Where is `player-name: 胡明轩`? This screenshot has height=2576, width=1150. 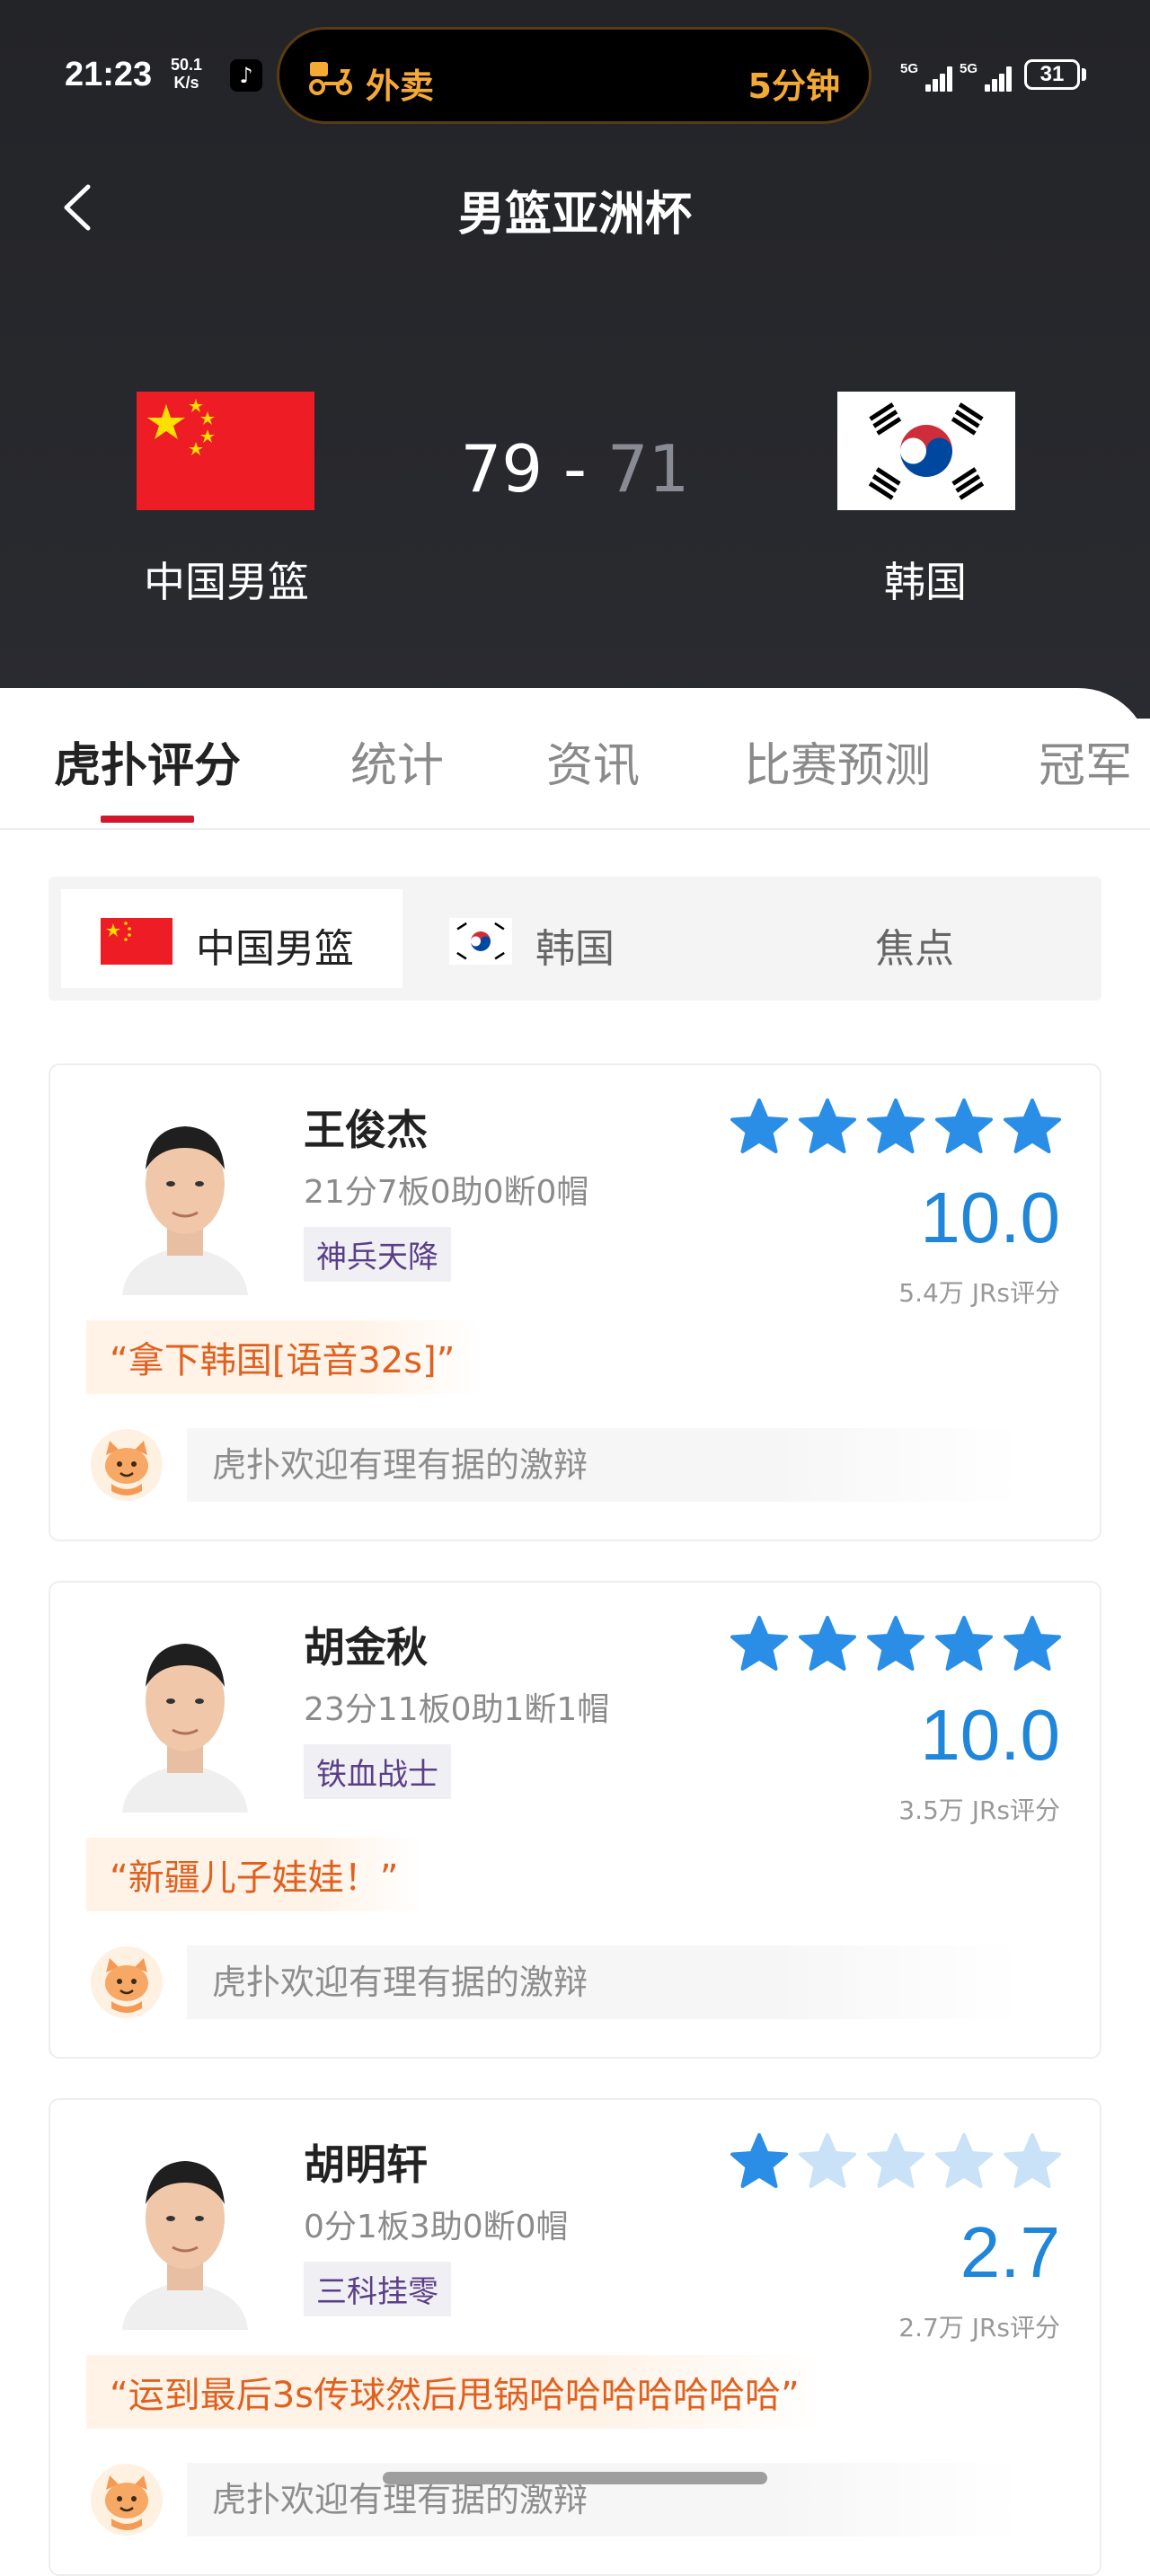
player-name: 胡明轩 is located at coordinates (366, 2162).